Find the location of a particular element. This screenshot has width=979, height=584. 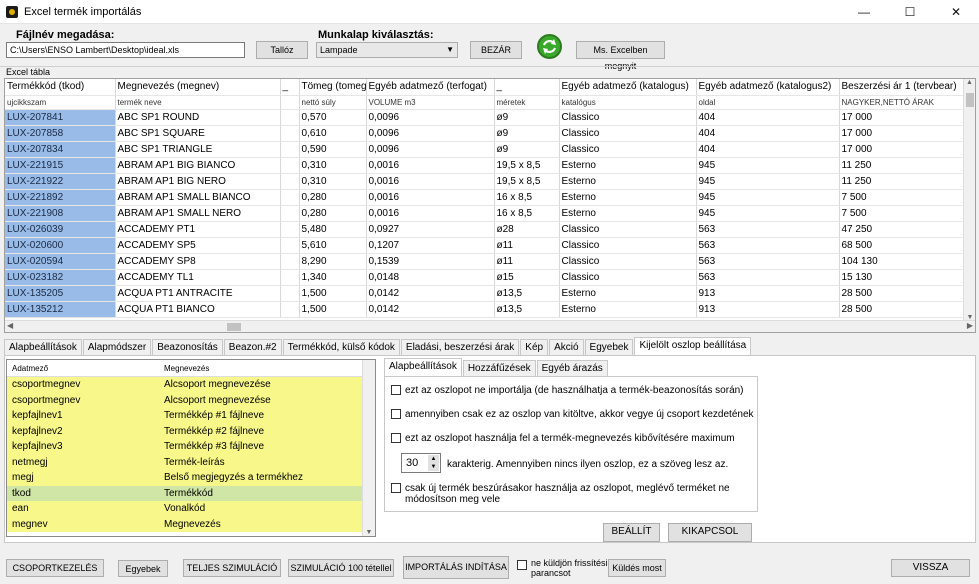

table-cell: 104 130 is located at coordinates (902, 261).